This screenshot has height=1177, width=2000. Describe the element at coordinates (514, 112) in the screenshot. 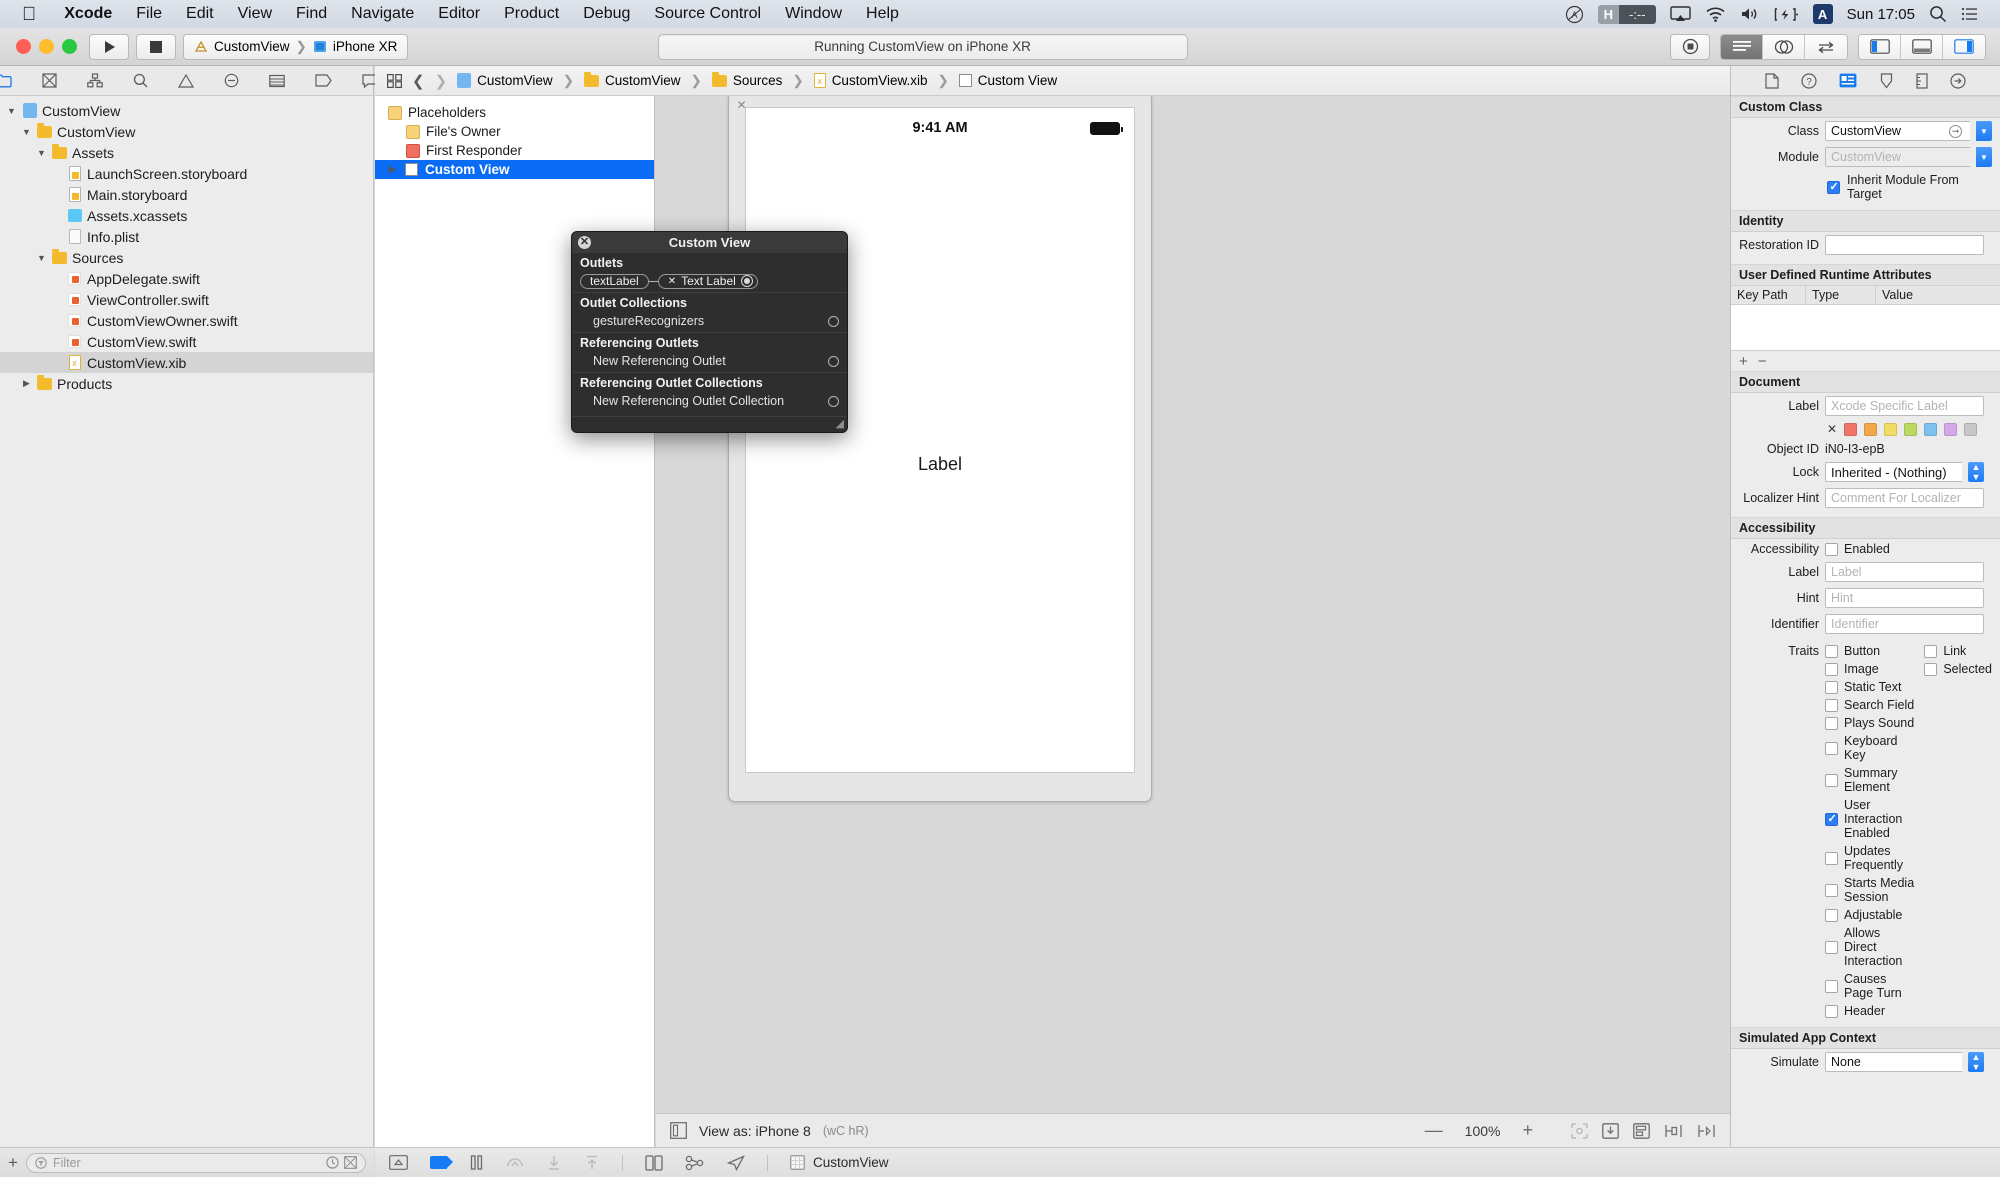

I see `outline-row: Placeholders` at that location.